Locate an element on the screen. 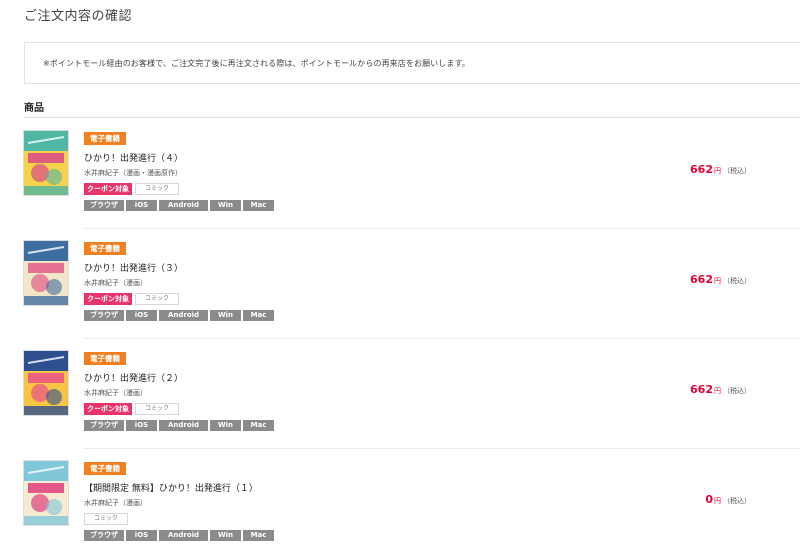  item-title: ひかり！出発進行（２） is located at coordinates (133, 377).